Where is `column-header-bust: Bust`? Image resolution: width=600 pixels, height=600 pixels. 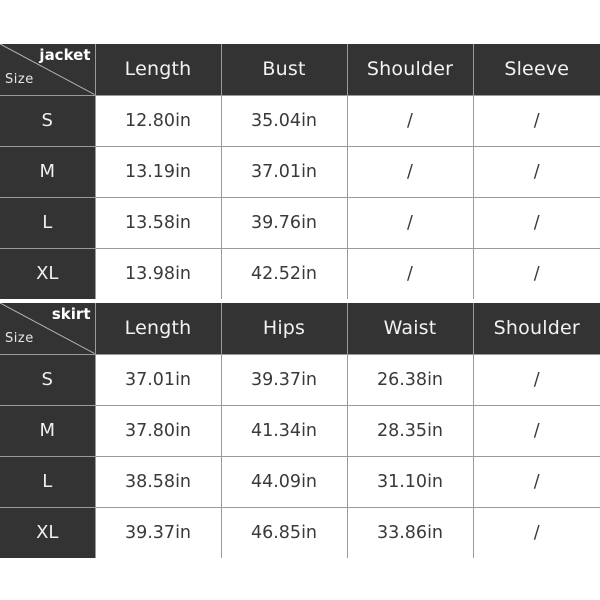 column-header-bust: Bust is located at coordinates (284, 70).